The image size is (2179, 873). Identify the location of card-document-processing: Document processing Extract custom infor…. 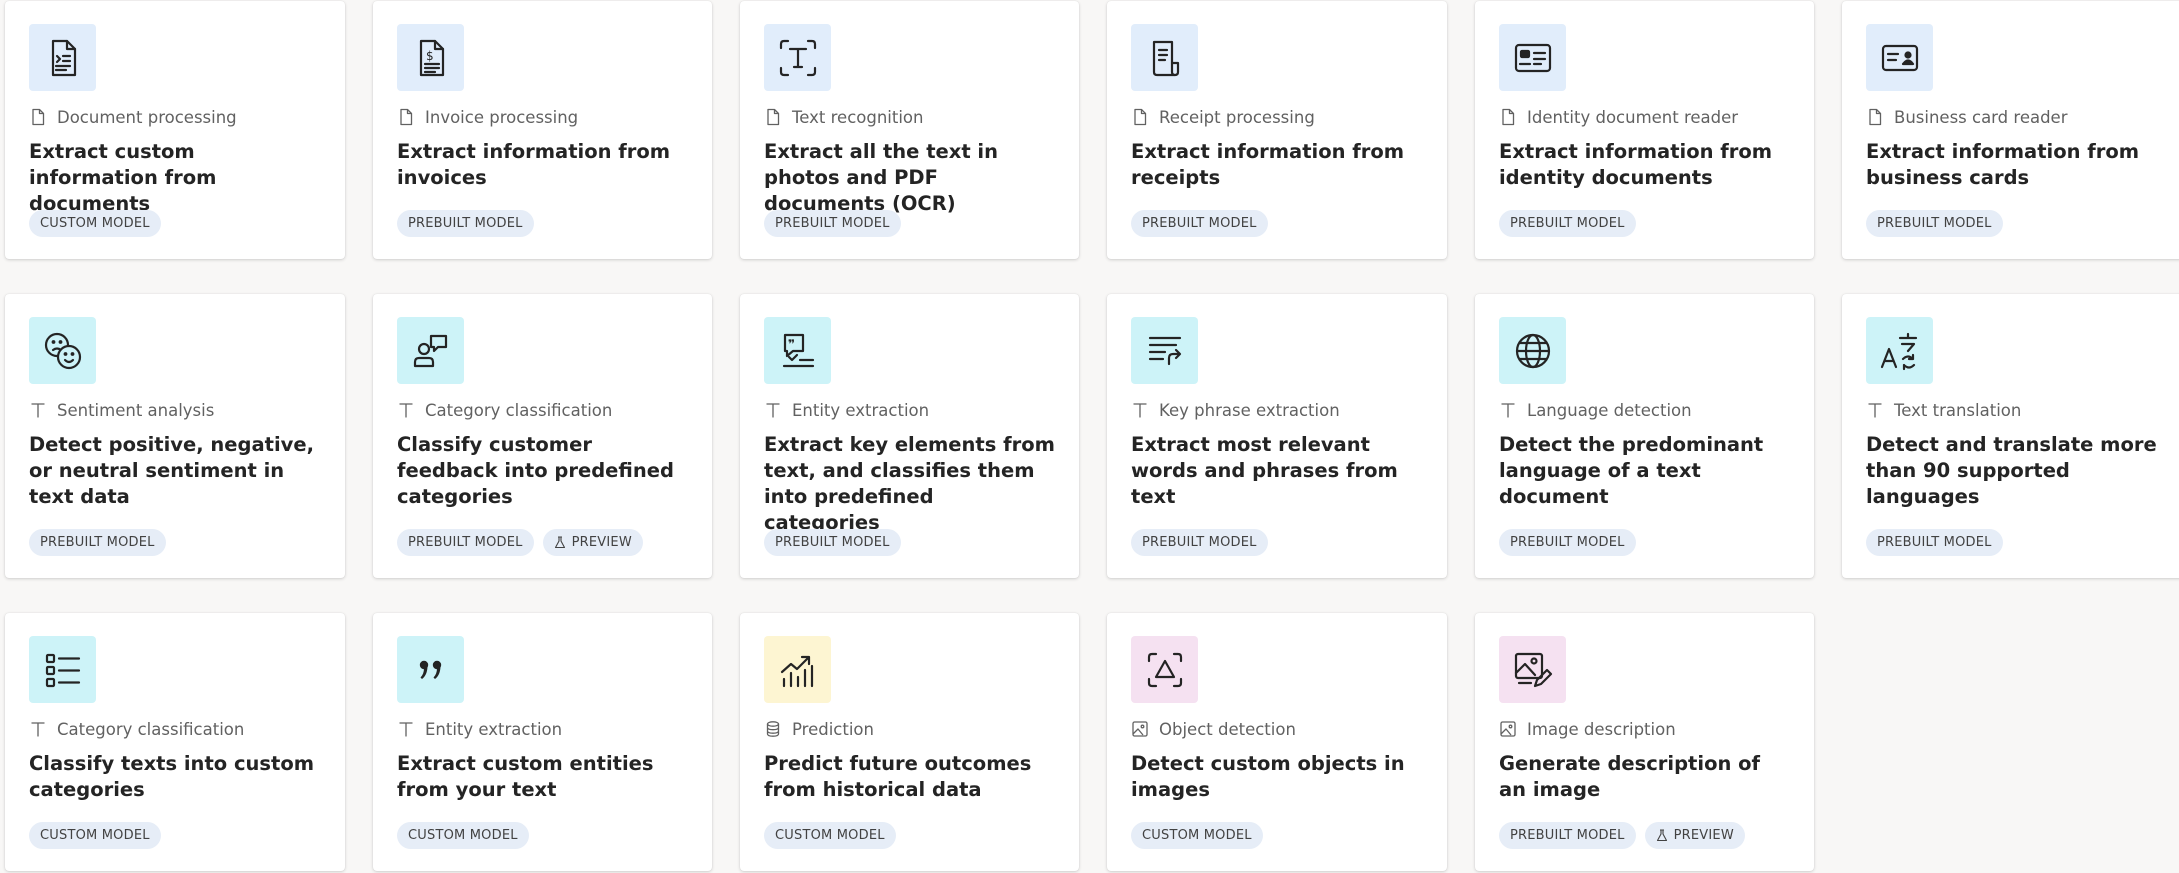
(175, 130).